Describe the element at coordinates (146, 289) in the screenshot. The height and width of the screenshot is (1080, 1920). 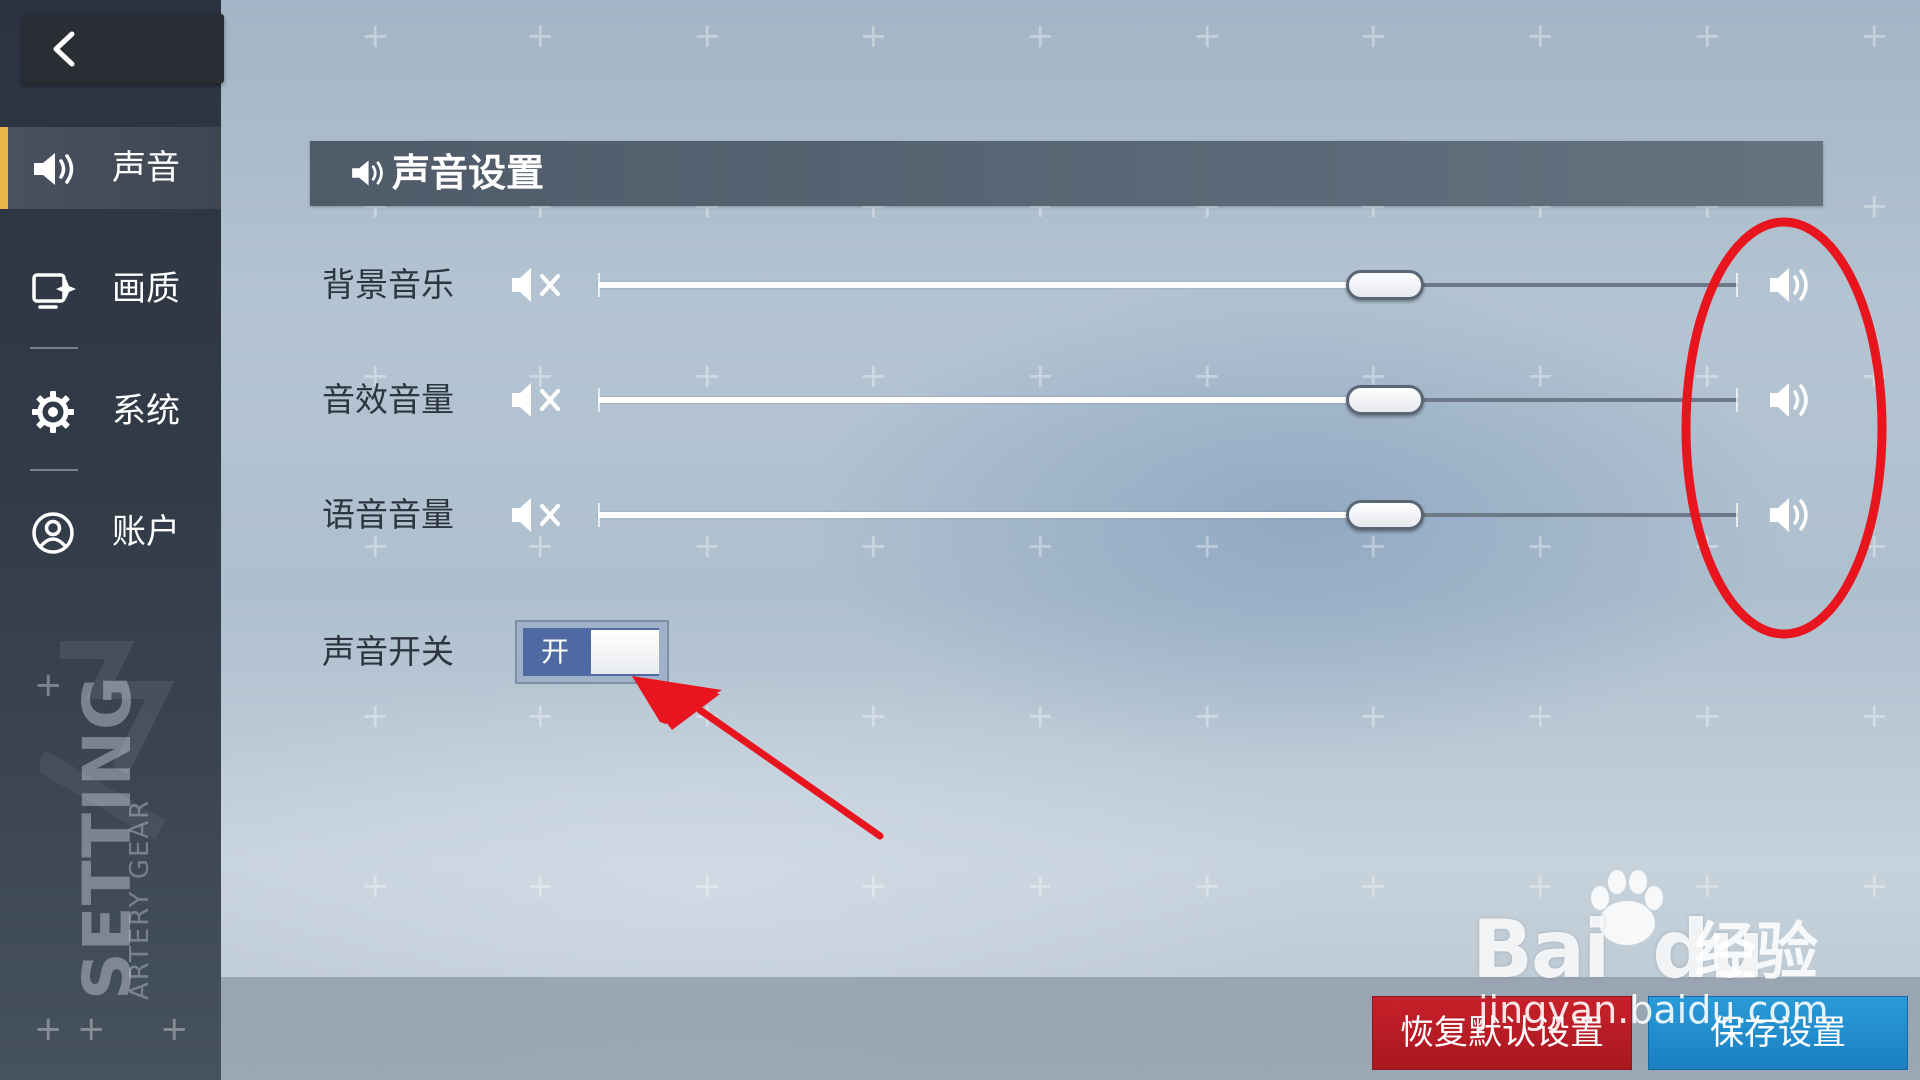
I see `sidebar-item-label: 画质` at that location.